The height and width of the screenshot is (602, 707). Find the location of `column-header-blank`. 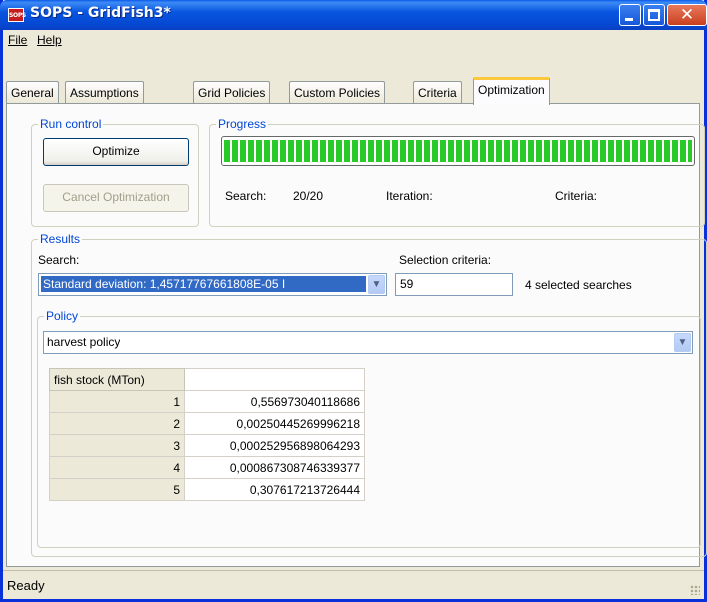

column-header-blank is located at coordinates (274, 379).